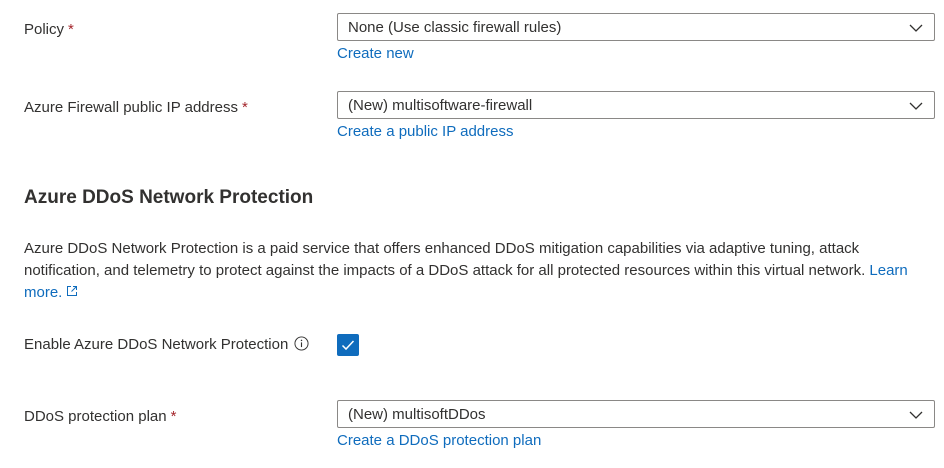 The image size is (944, 468). Describe the element at coordinates (100, 416) in the screenshot. I see `ddos-plan-label: DDoS protection plan *` at that location.